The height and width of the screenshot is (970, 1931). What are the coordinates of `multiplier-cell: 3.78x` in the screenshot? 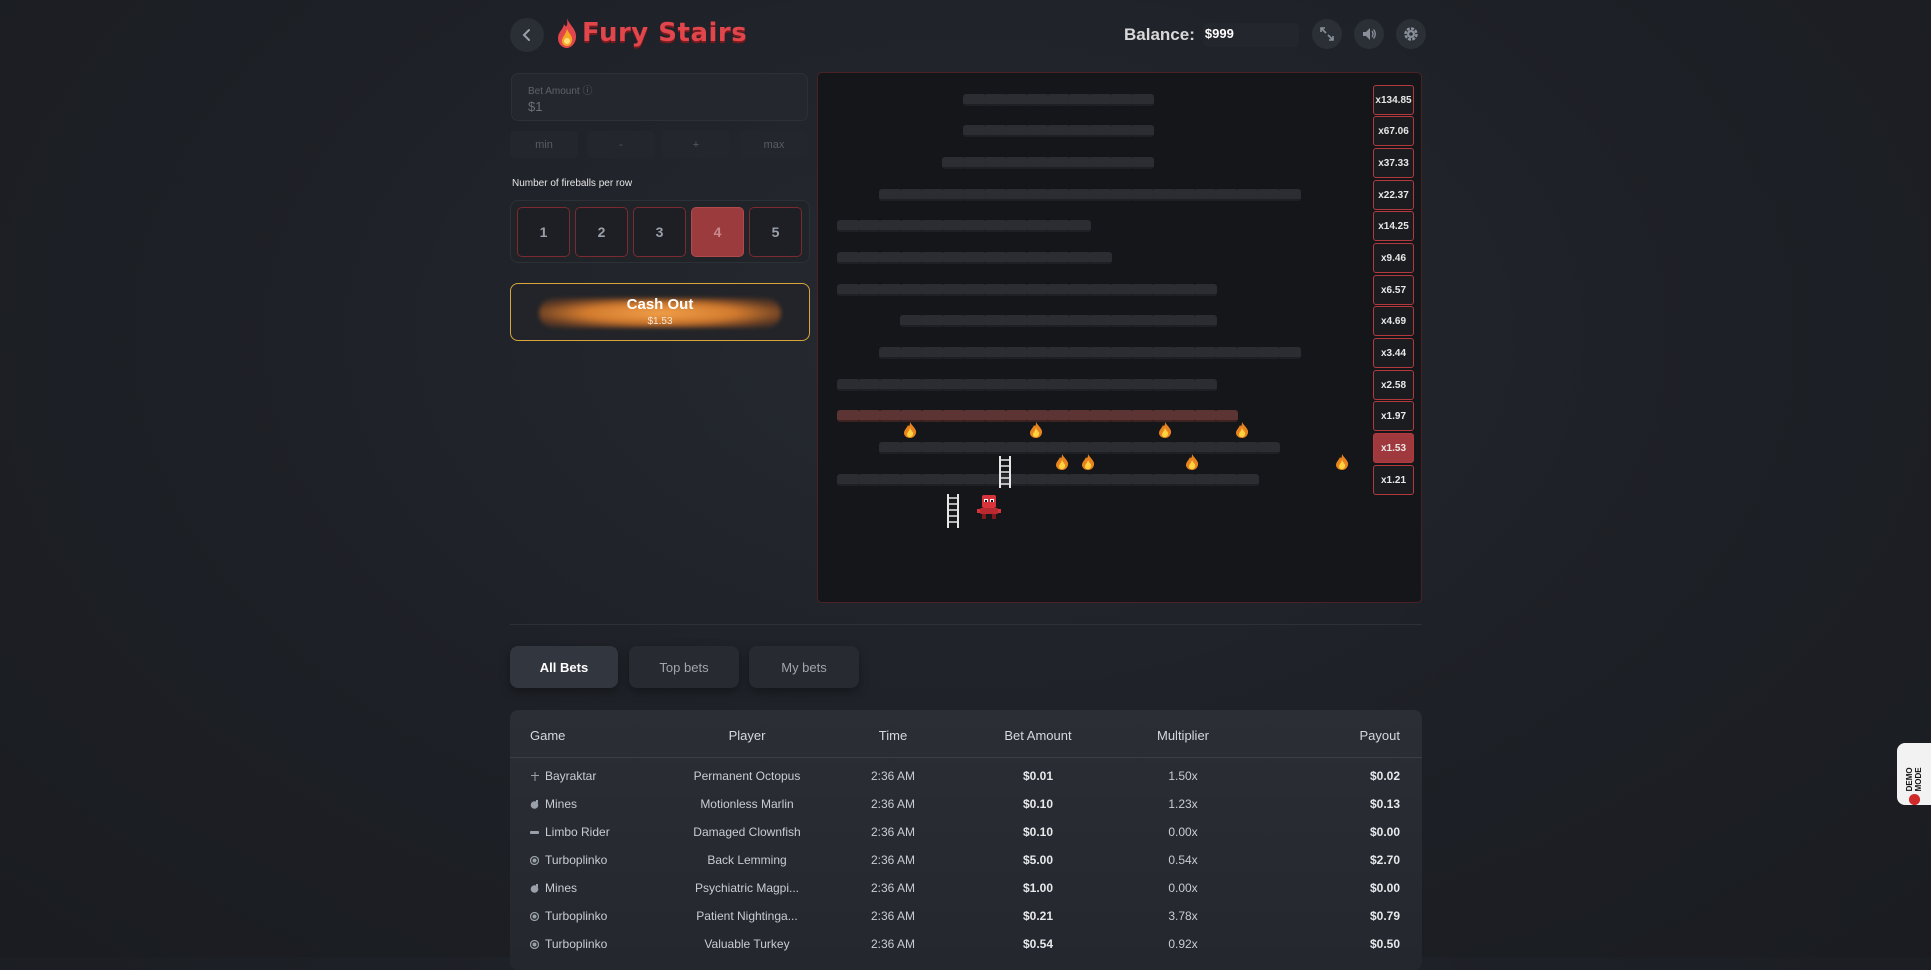 It's located at (1183, 916).